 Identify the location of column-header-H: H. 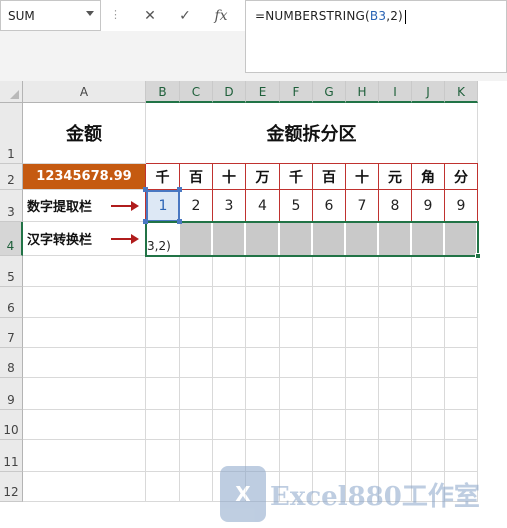
(362, 92).